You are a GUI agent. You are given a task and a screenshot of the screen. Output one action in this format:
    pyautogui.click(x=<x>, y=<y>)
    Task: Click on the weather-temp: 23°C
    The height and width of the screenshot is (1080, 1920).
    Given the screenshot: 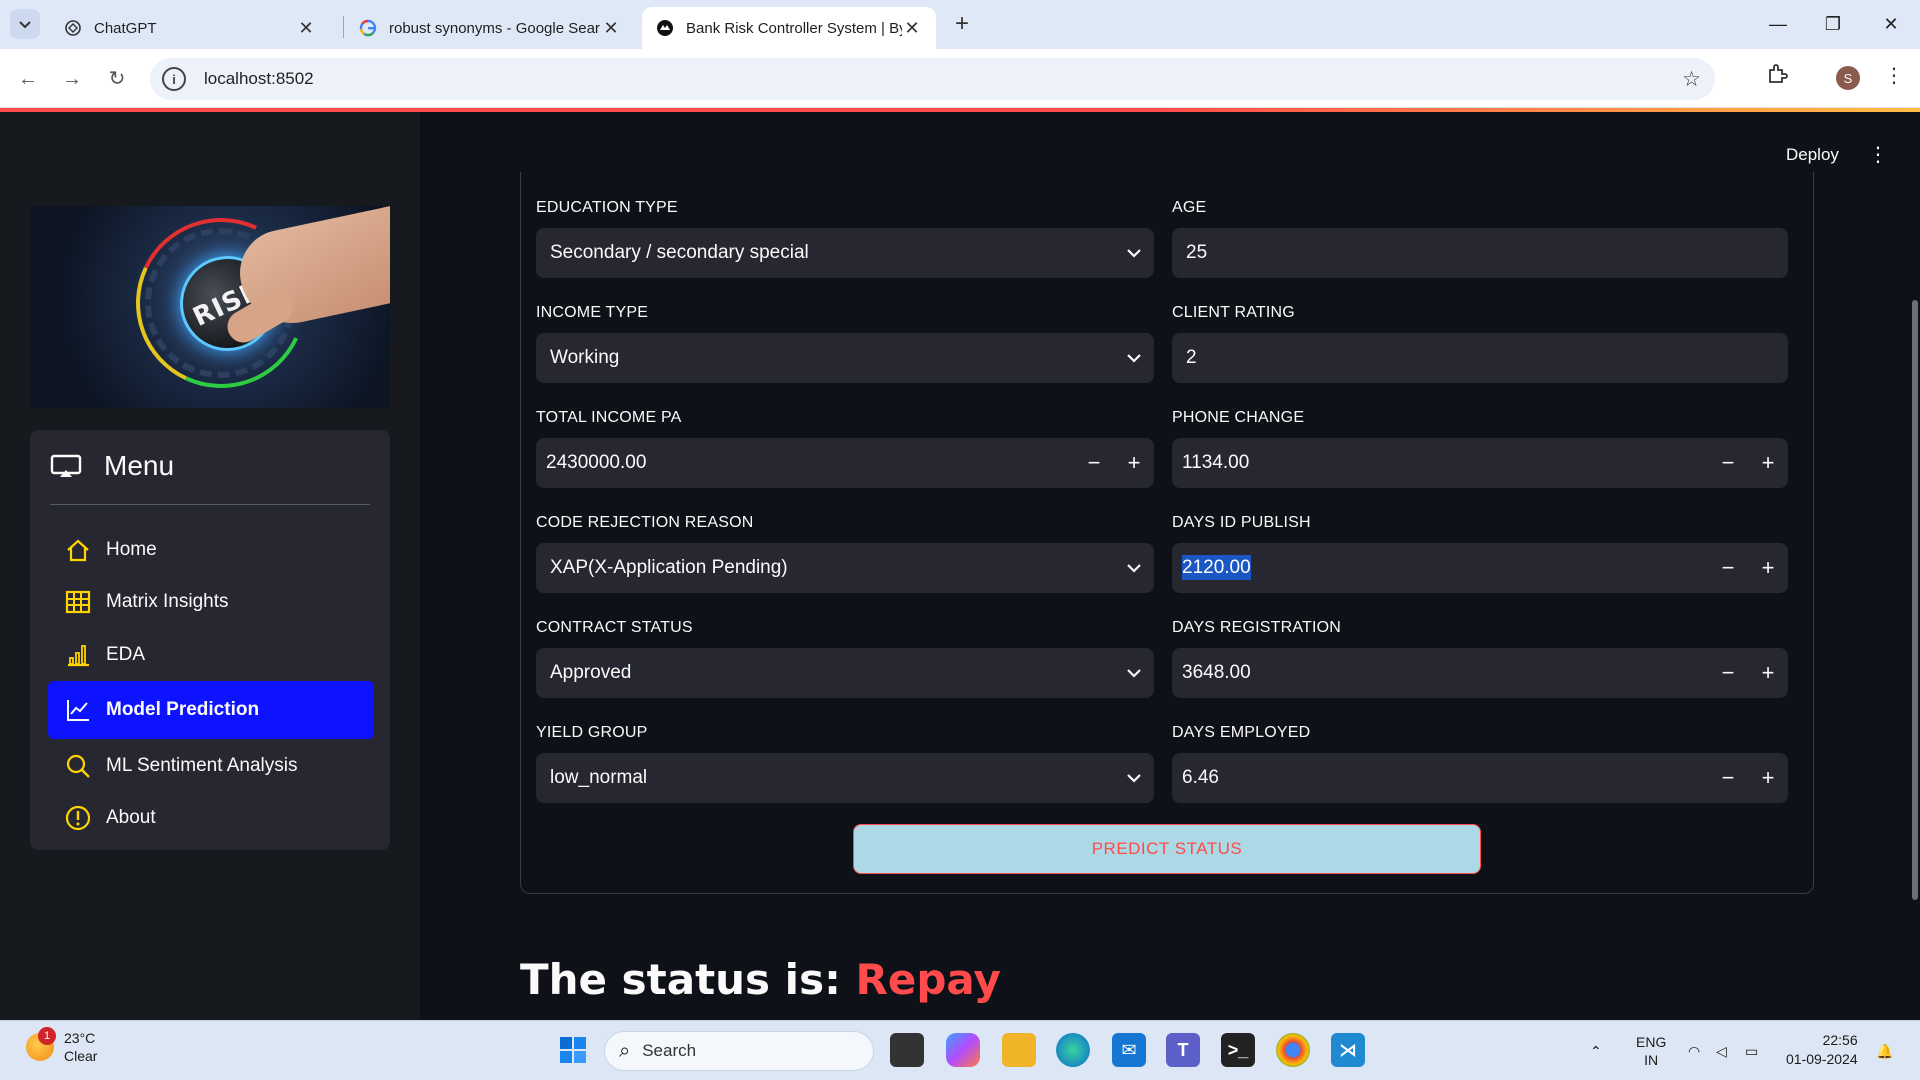 What is the action you would take?
    pyautogui.click(x=80, y=1038)
    